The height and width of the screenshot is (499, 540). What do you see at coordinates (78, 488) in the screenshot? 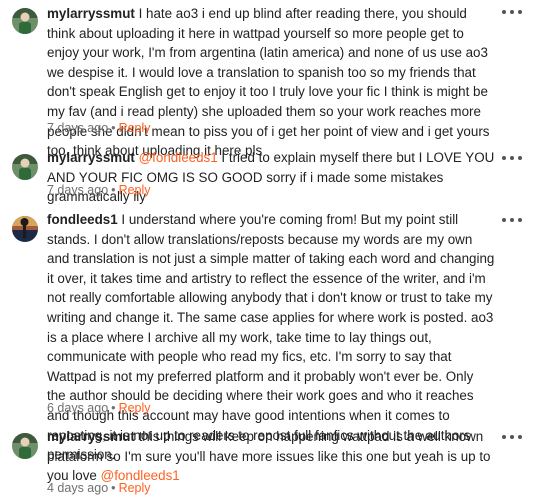
I see `comment-timestamp: 4 days ago` at bounding box center [78, 488].